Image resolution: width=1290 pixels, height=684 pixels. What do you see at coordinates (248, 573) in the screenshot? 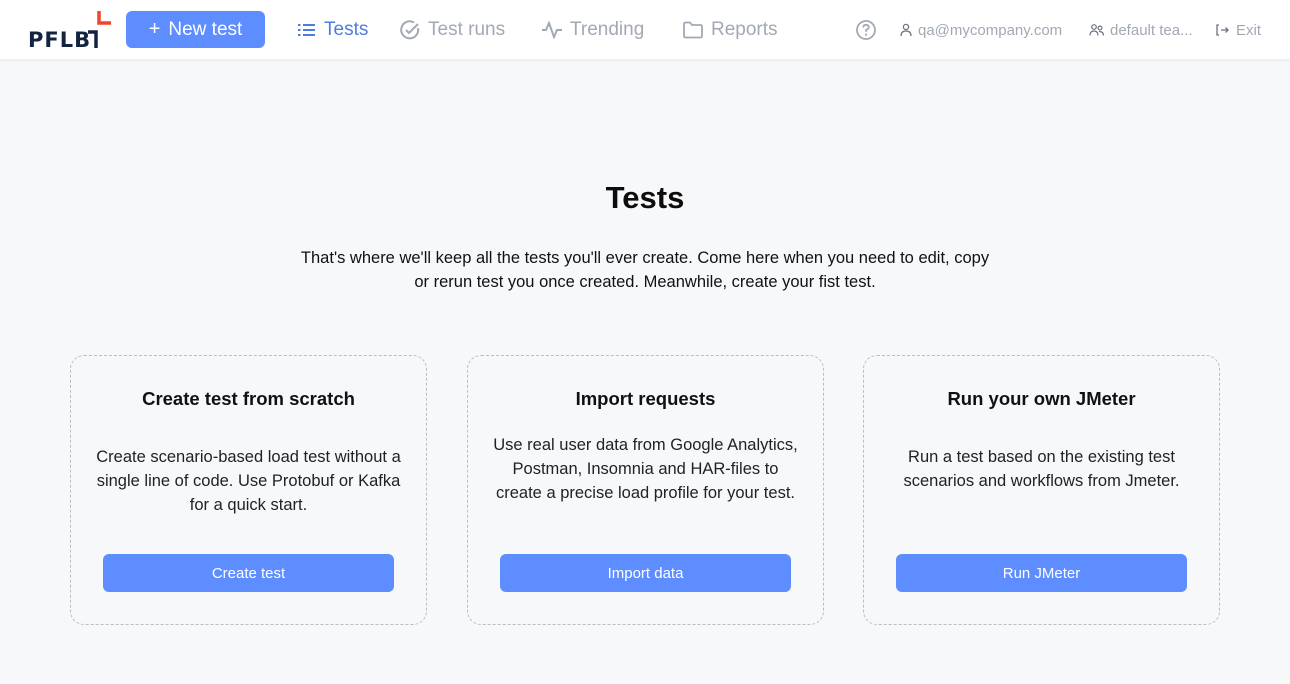
I see `create-test-button: Create test` at bounding box center [248, 573].